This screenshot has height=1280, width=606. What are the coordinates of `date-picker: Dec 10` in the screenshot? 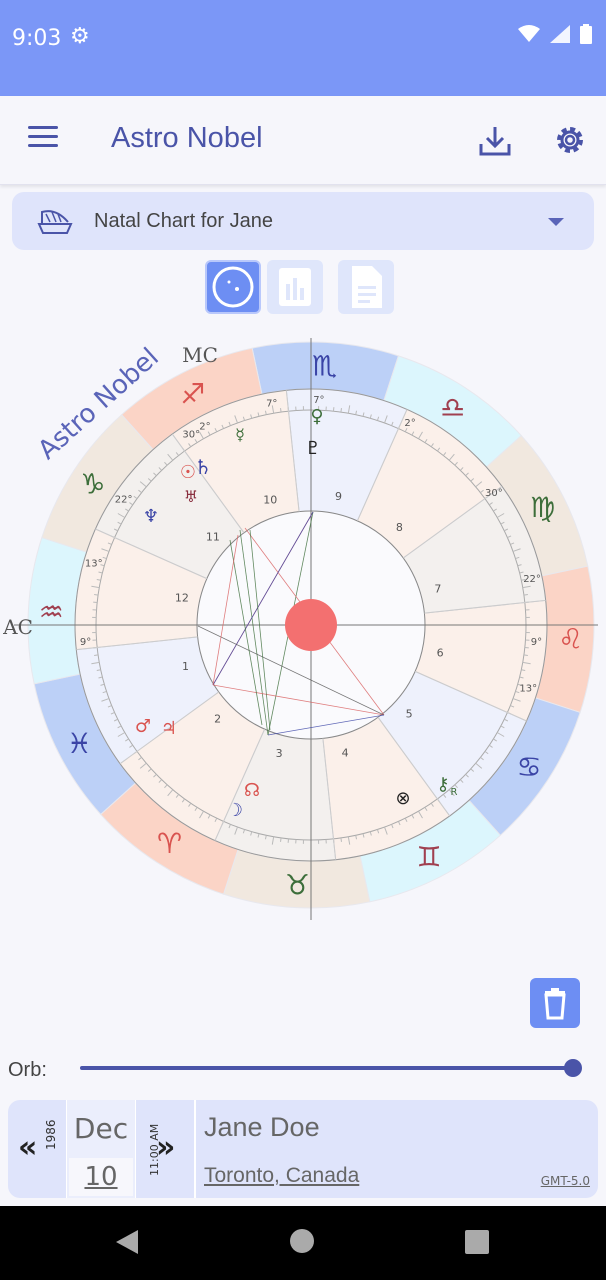 It's located at (101, 1149).